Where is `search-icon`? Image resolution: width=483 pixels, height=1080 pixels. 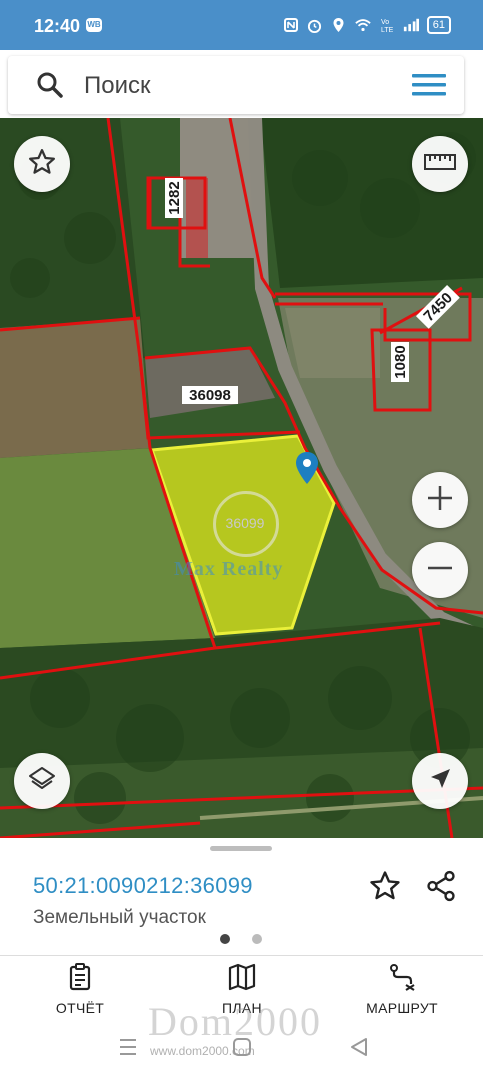 search-icon is located at coordinates (50, 85).